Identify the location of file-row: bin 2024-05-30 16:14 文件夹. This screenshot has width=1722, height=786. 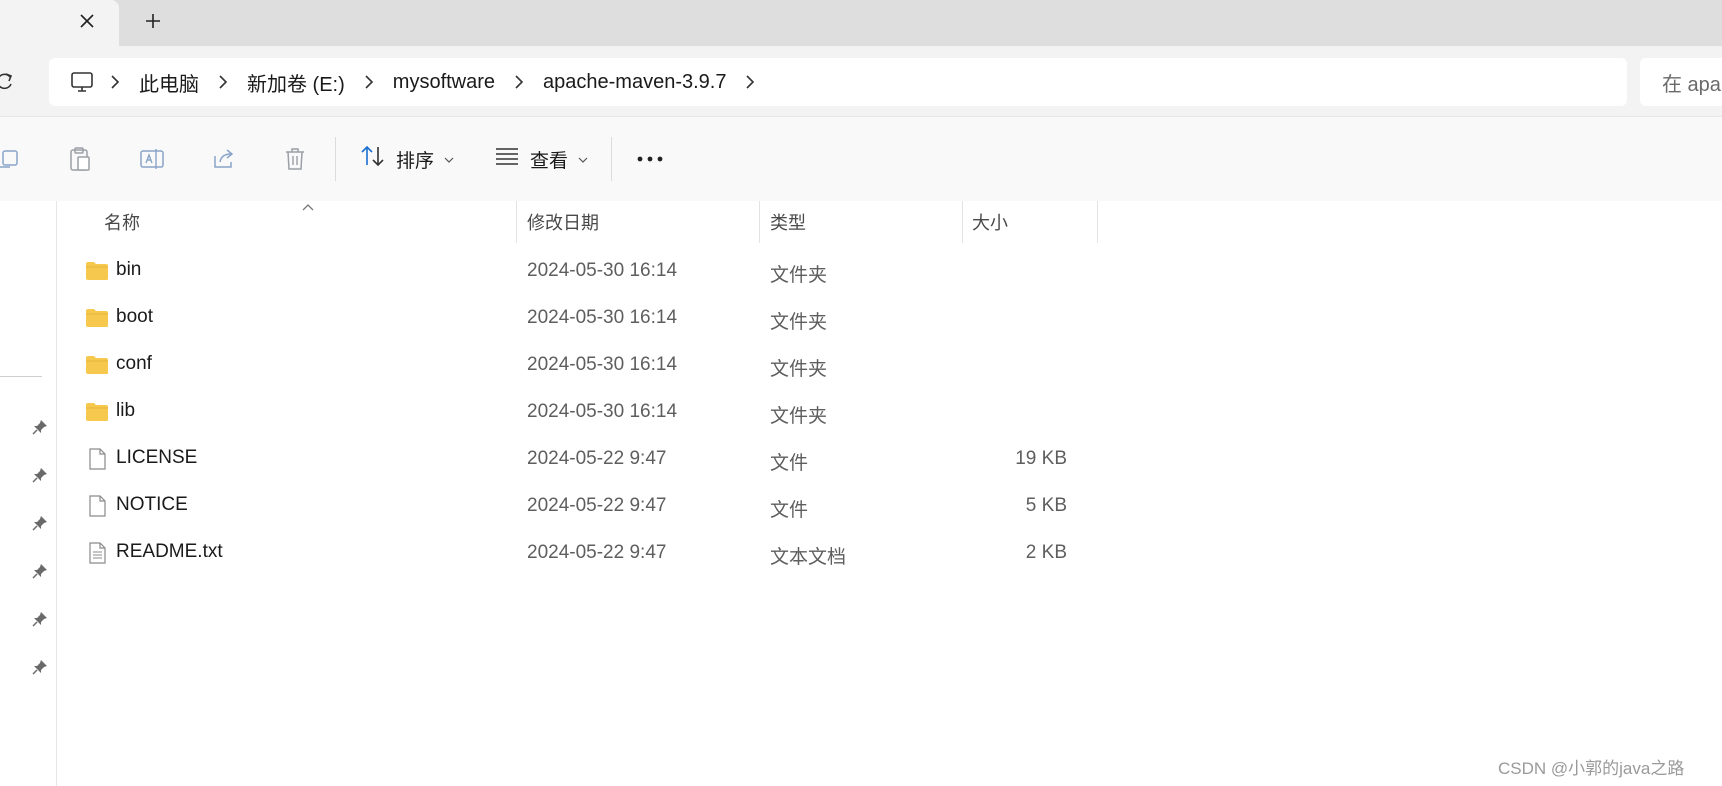
(627, 271).